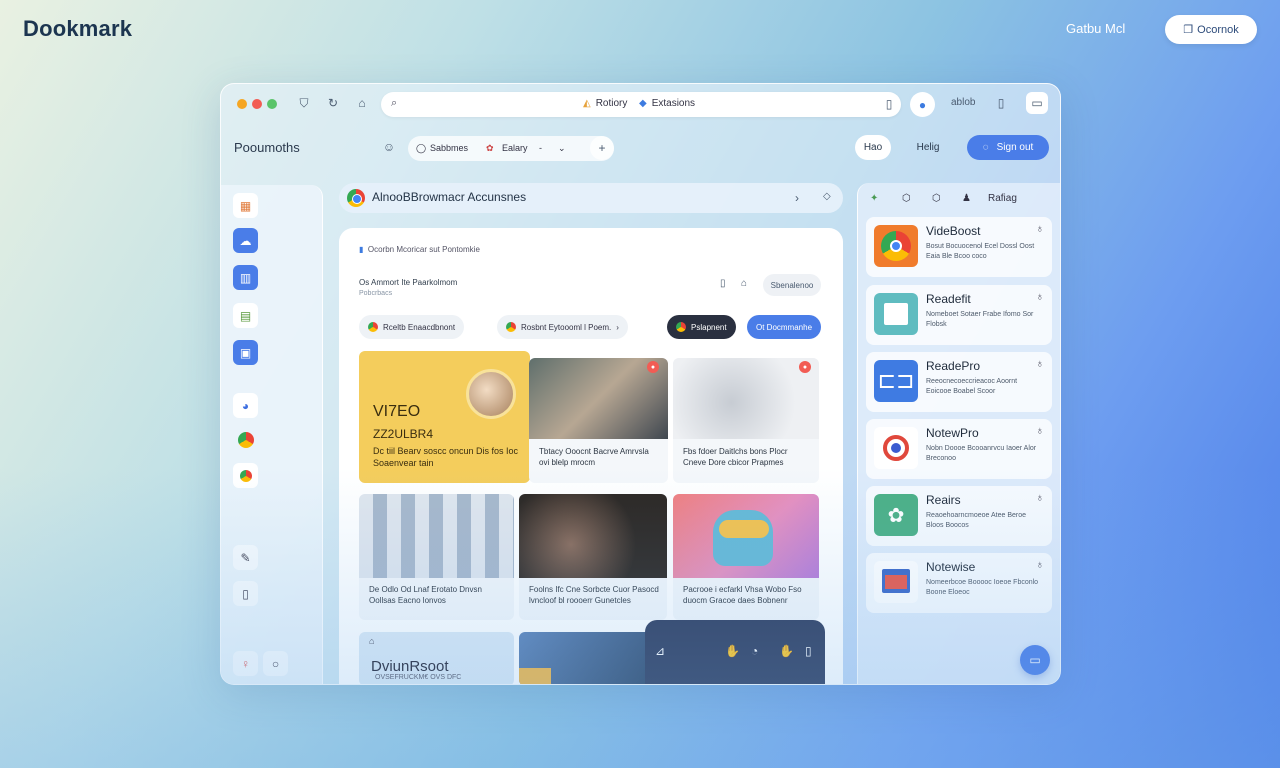 The image size is (1280, 768). Describe the element at coordinates (403, 434) in the screenshot. I see `video-date: ZZ2ULBR4` at that location.